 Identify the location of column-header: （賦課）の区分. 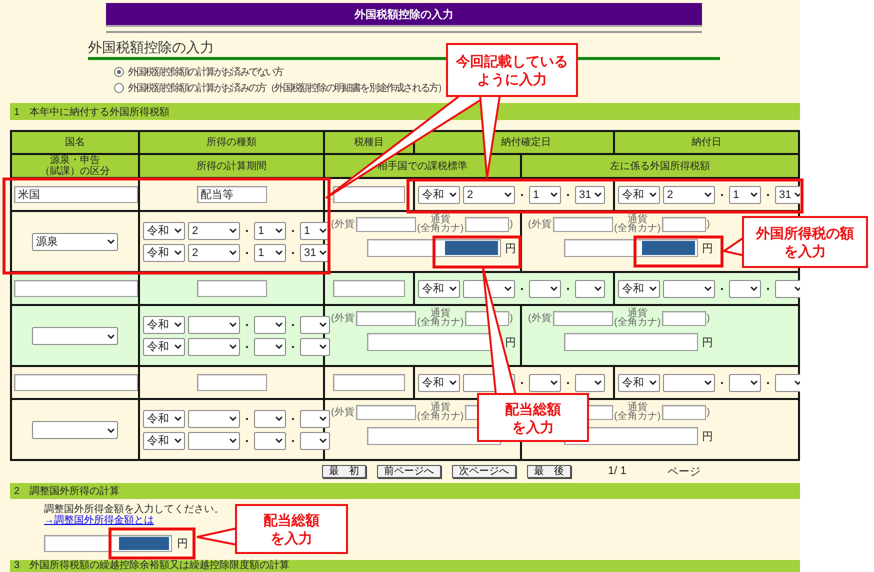
(75, 171).